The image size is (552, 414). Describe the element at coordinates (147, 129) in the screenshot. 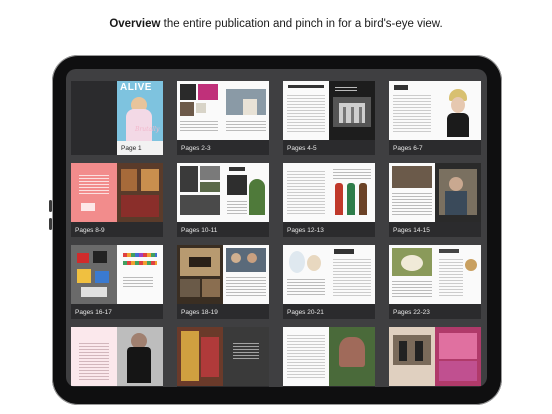

I see `cover-script: Brutally` at that location.